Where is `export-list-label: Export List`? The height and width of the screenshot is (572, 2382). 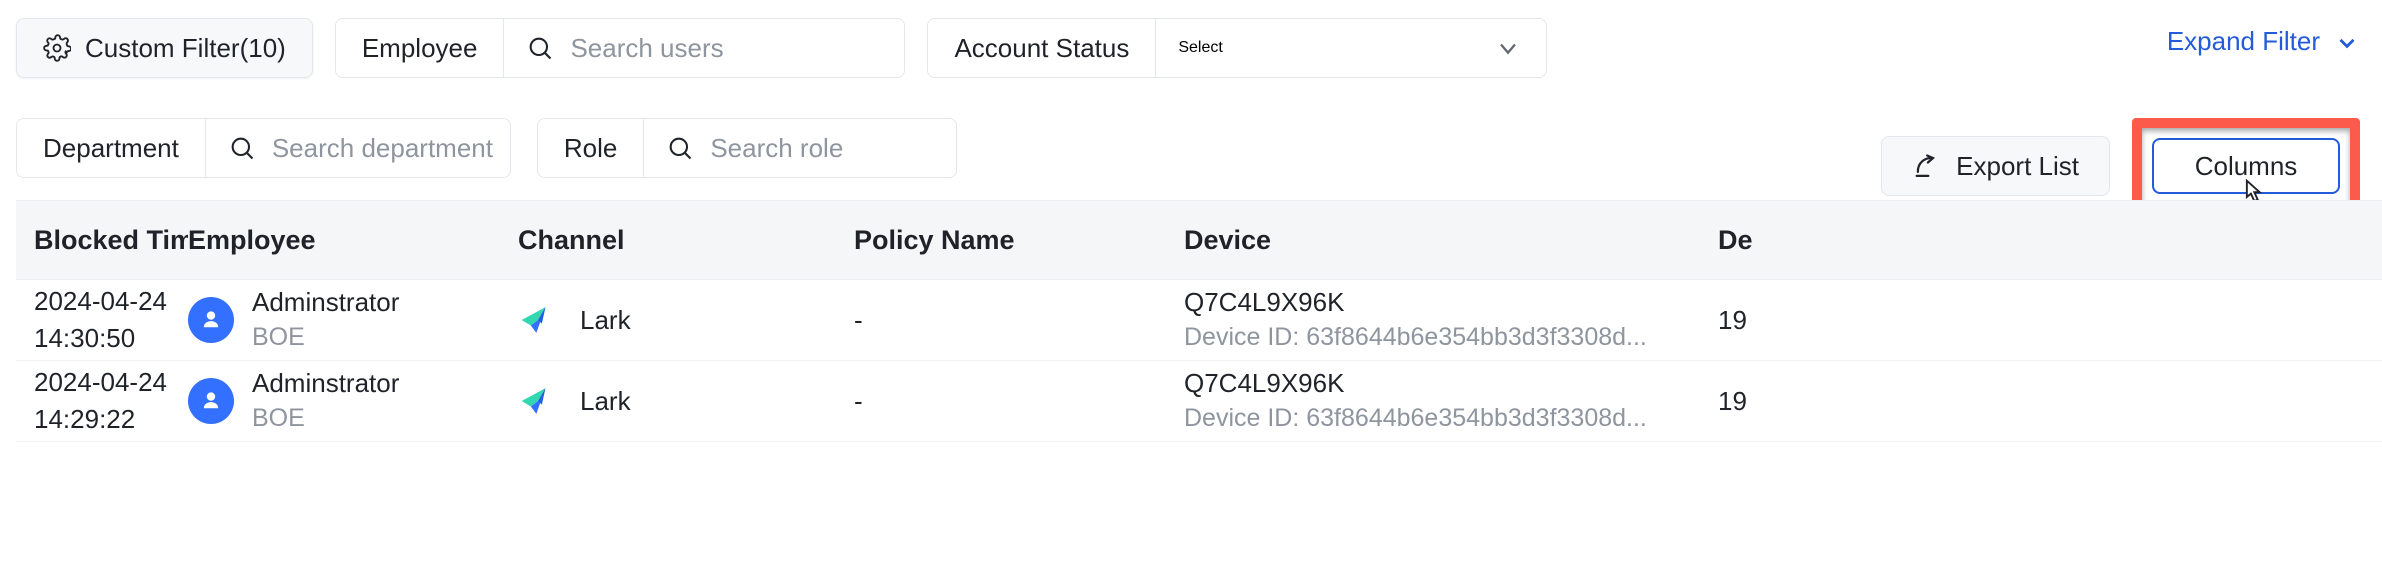
export-list-label: Export List is located at coordinates (2017, 165).